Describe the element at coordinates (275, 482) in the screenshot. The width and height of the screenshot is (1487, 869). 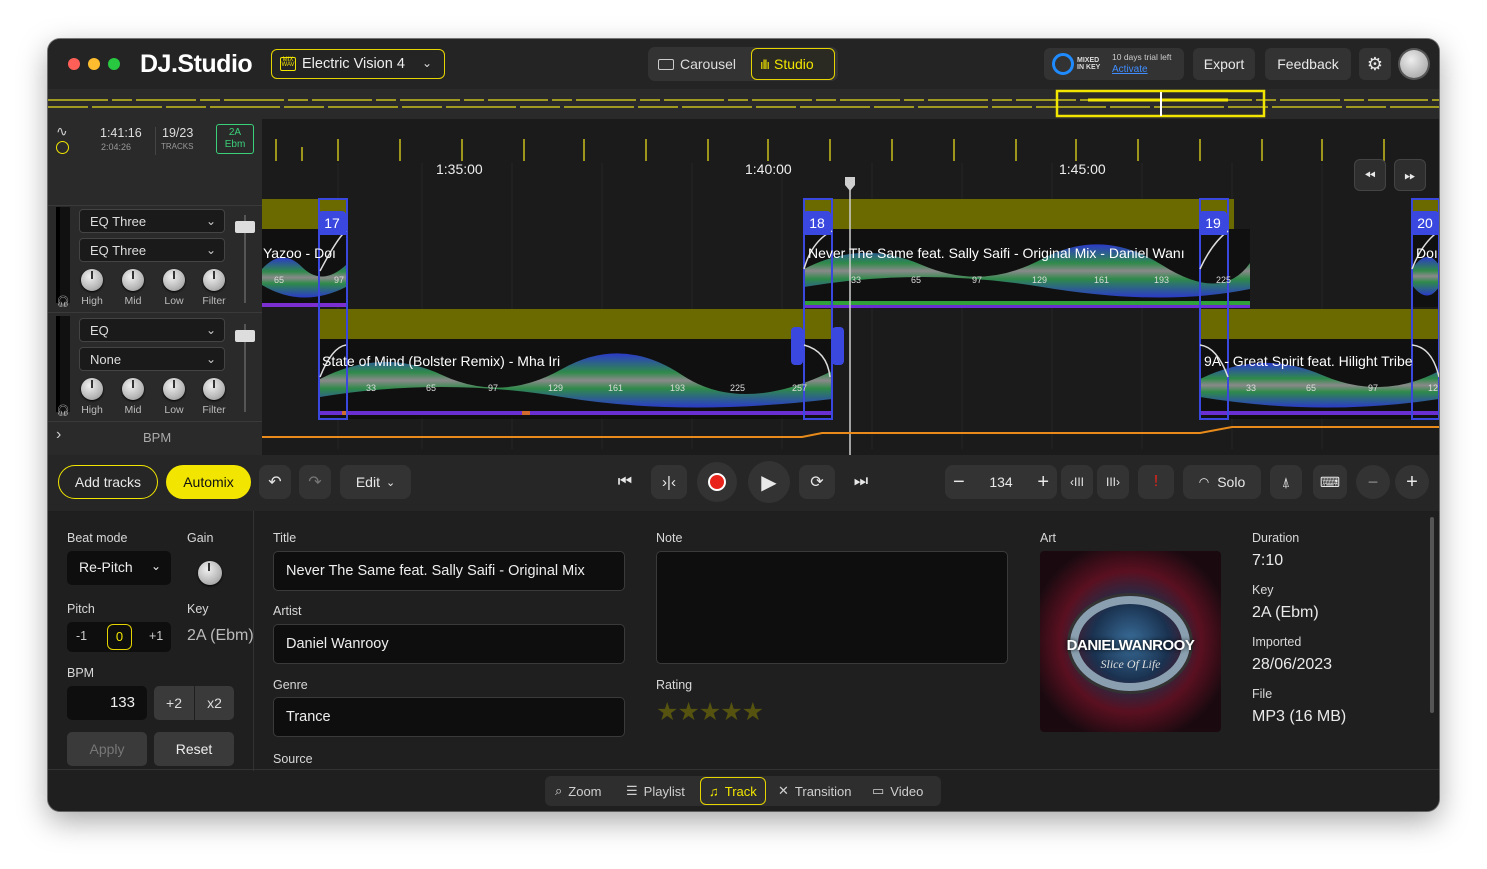
I see `undo-icon: ↶` at that location.